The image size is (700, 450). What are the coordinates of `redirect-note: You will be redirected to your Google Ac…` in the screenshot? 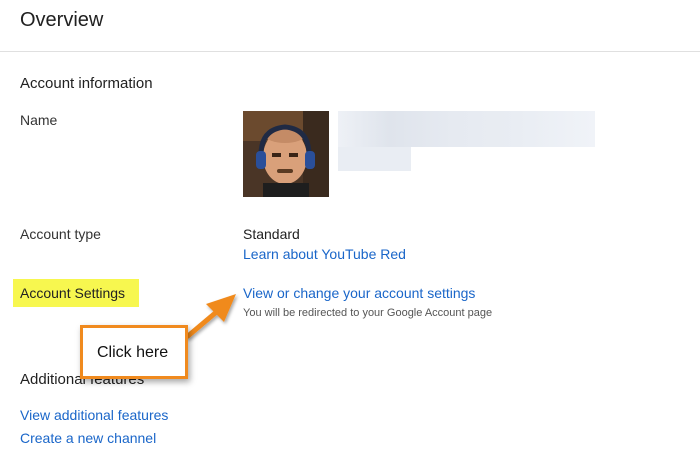 It's located at (368, 313).